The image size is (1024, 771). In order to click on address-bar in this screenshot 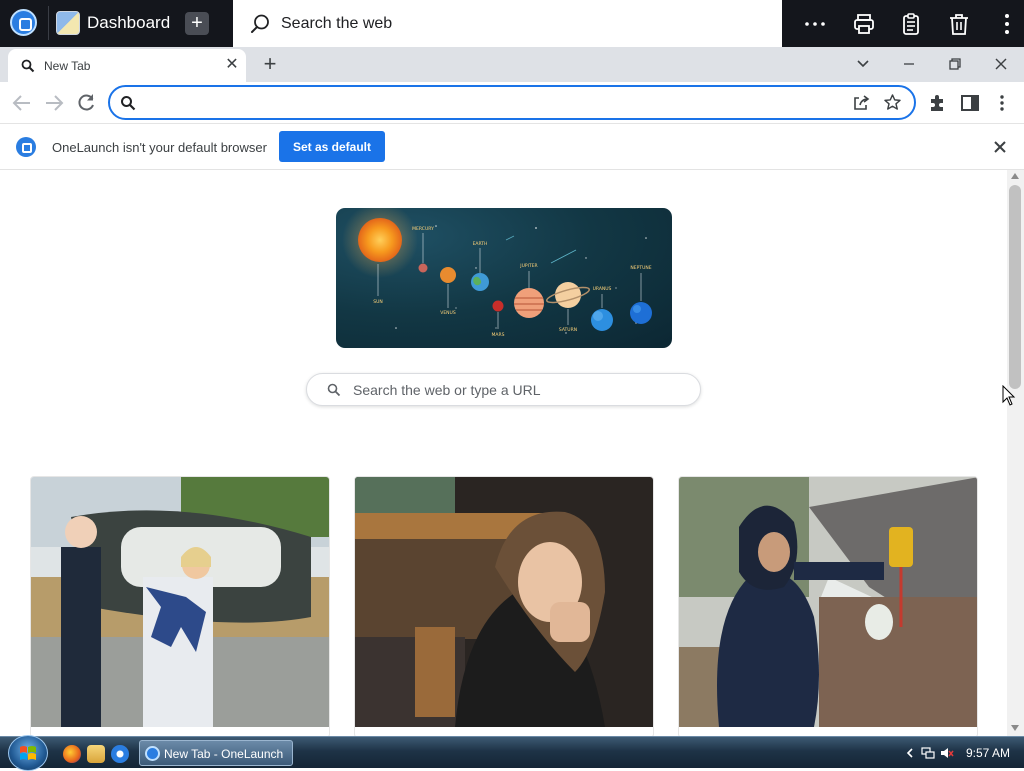, I will do `click(512, 102)`.